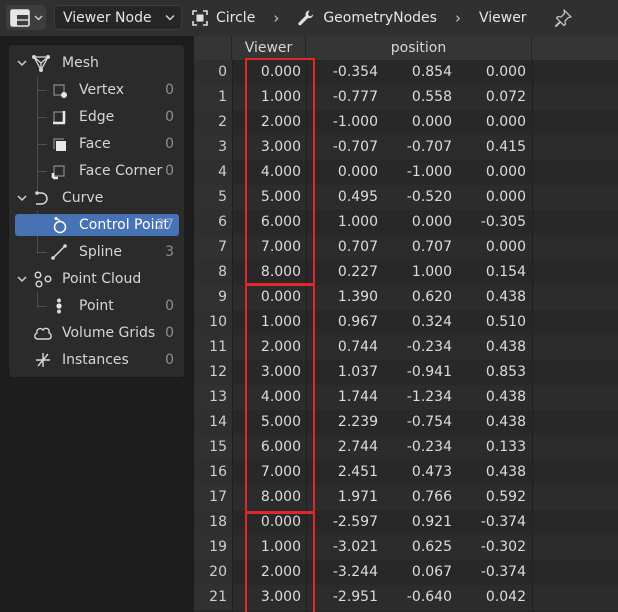  Describe the element at coordinates (222, 247) in the screenshot. I see `cell-index: 7` at that location.